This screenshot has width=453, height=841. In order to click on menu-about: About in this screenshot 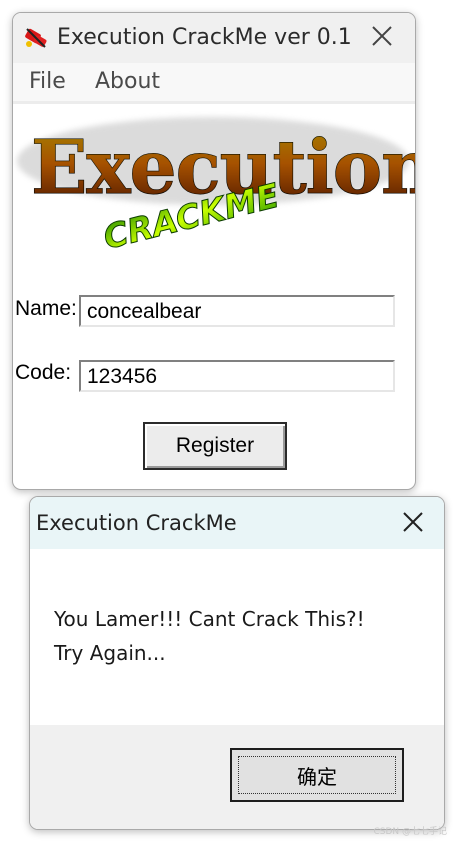, I will do `click(127, 81)`.